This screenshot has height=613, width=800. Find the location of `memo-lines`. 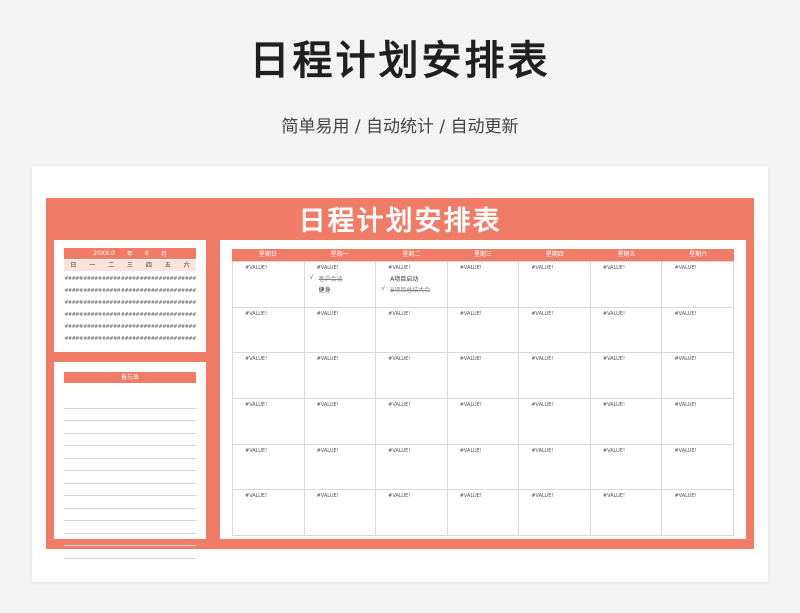

memo-lines is located at coordinates (130, 477).